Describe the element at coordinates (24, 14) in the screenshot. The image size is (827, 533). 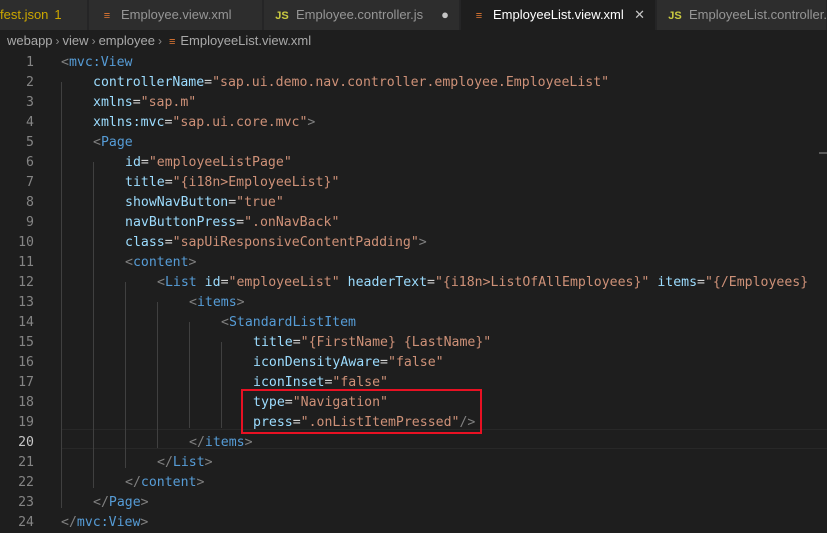
I see `tab-label: fest.json` at that location.